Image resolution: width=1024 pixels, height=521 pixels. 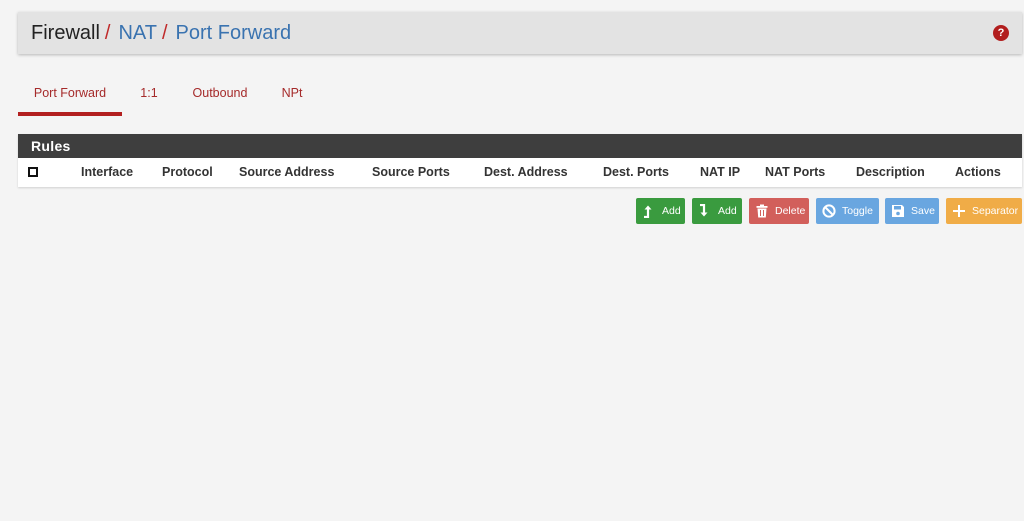 I want to click on column-dest-ports: Dest. Ports, so click(x=636, y=172).